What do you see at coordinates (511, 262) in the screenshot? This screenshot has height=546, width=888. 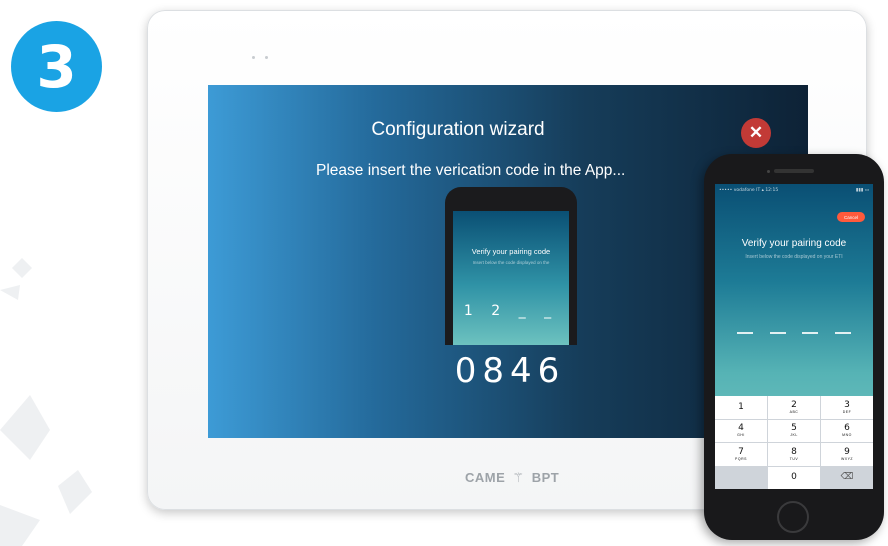 I see `mini-phone-subtitle: Insert below the code displayed on the` at bounding box center [511, 262].